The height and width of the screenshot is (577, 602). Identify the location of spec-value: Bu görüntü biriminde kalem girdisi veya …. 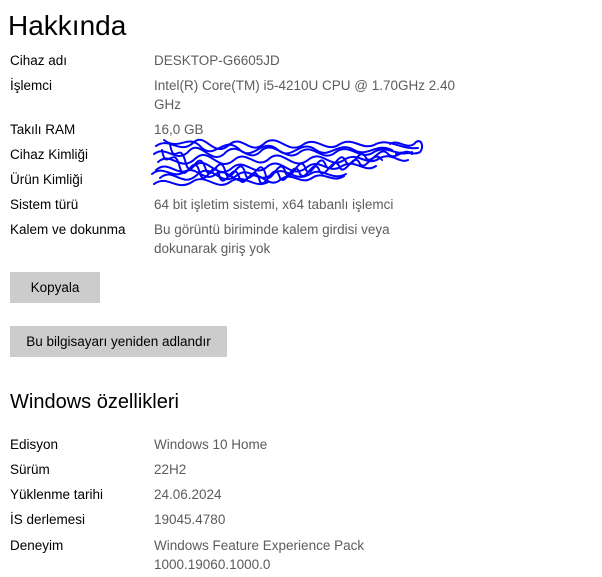
(285, 239).